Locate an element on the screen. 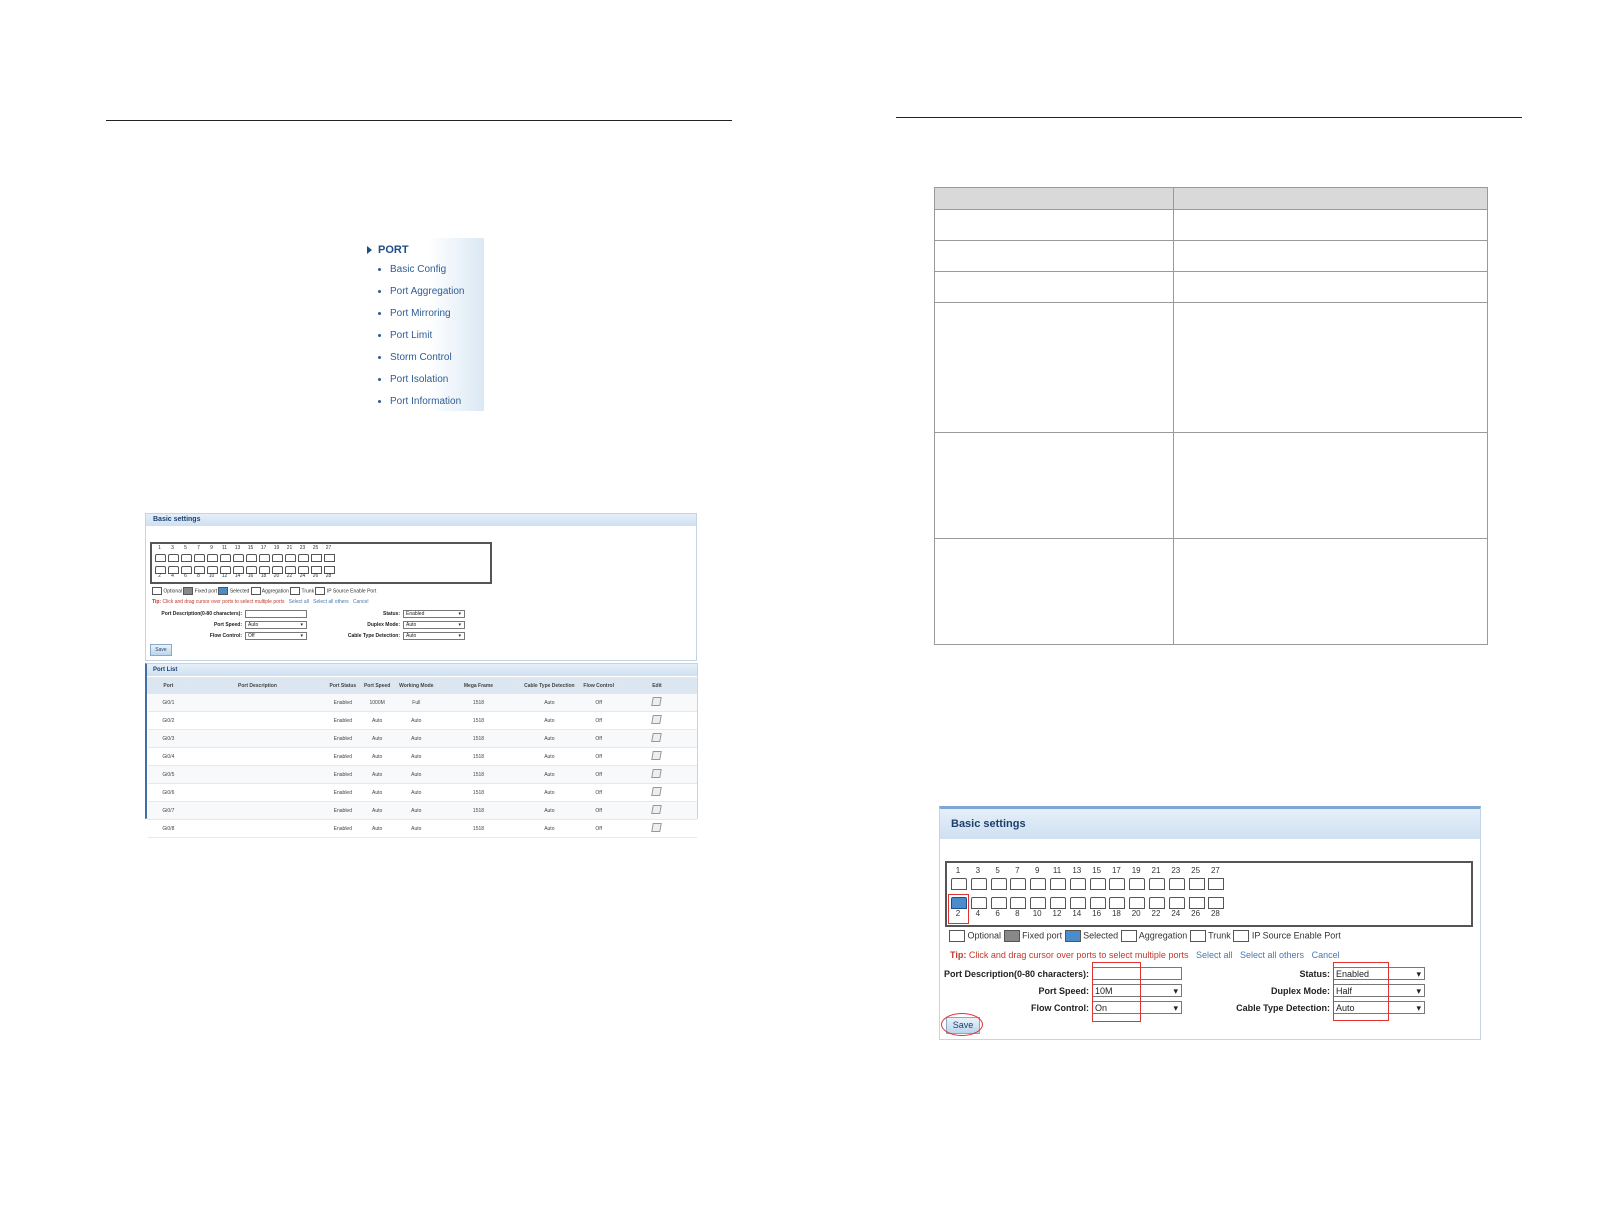  flow-control-select: Off ▾ is located at coordinates (276, 636).